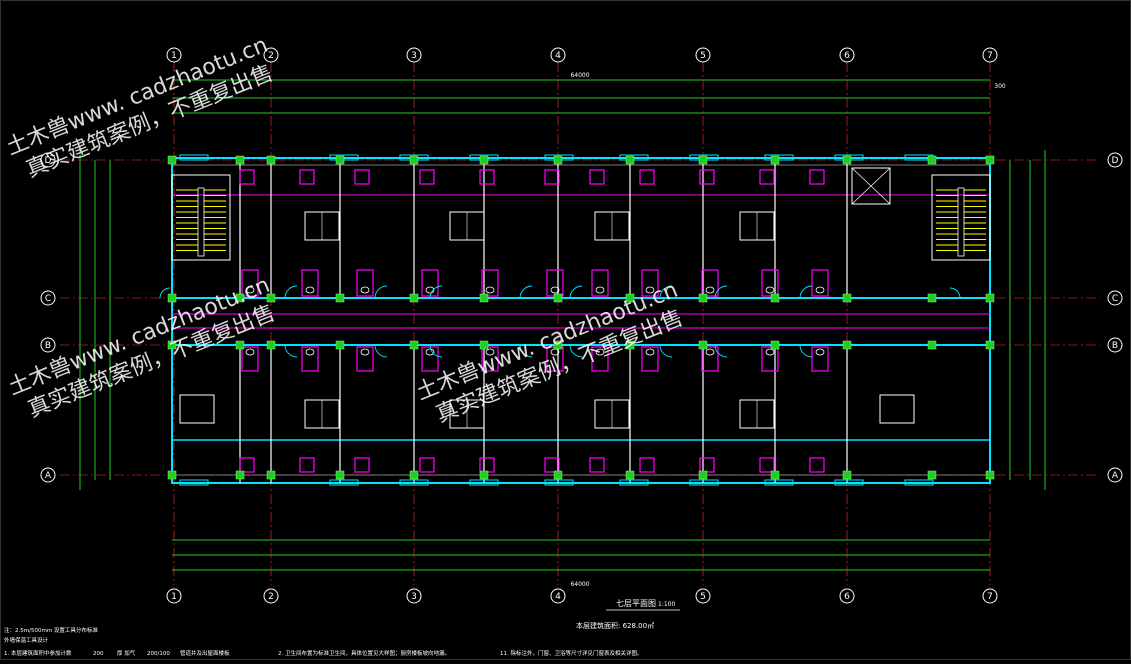 This screenshot has width=1131, height=664. What do you see at coordinates (703, 56) in the screenshot?
I see `svg-text: 5` at bounding box center [703, 56].